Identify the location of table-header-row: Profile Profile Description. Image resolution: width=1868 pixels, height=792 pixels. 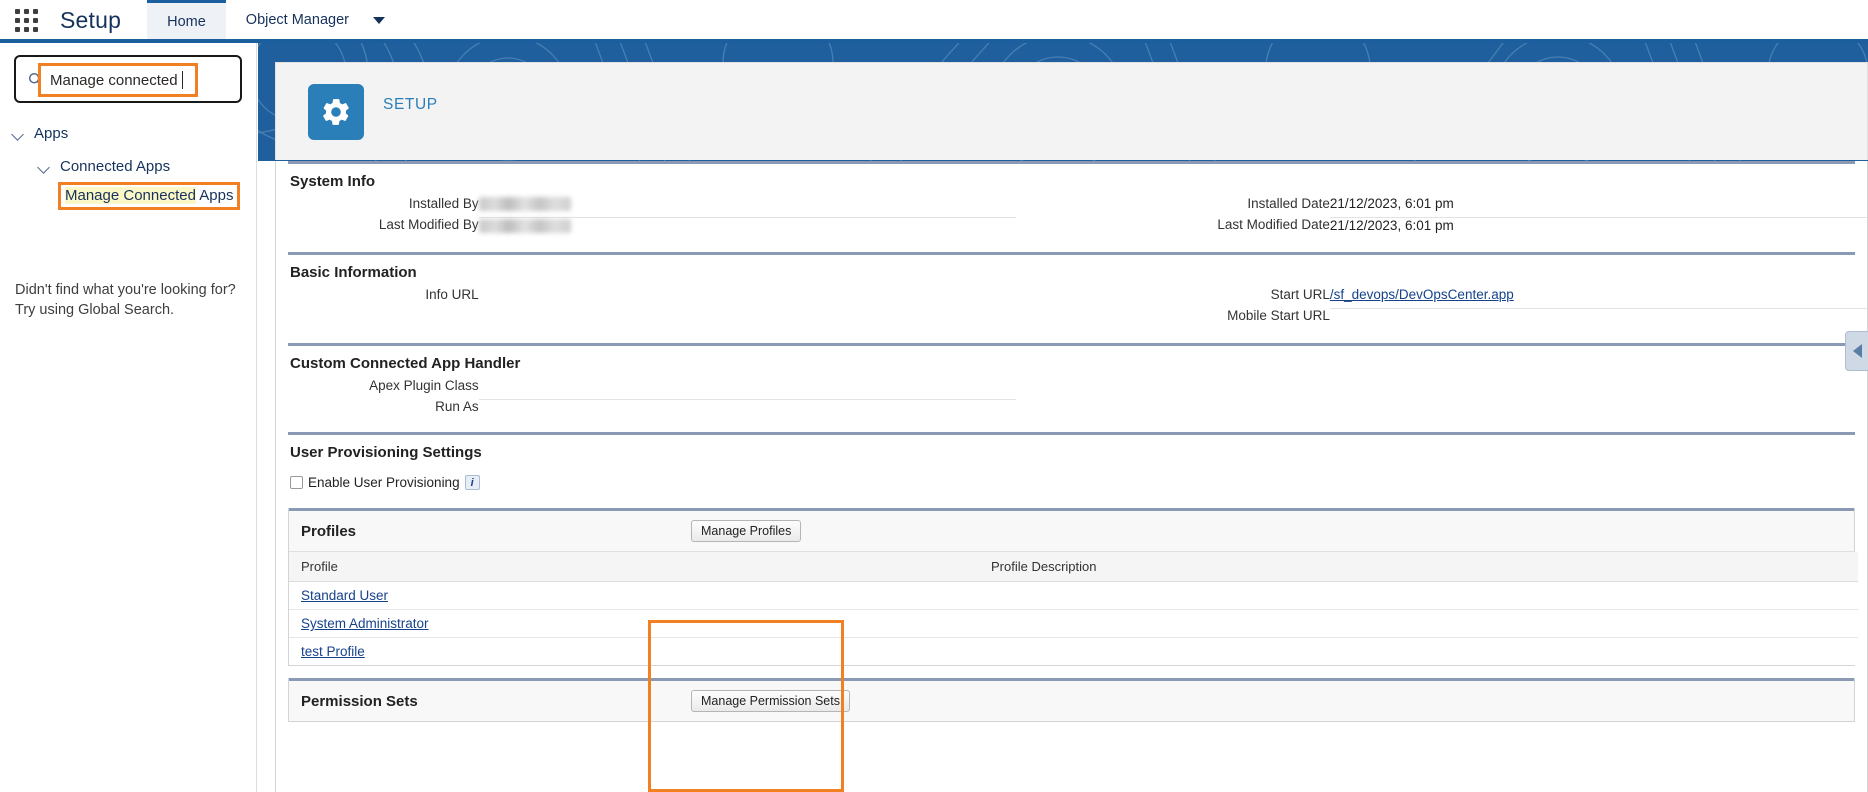
(1073, 567).